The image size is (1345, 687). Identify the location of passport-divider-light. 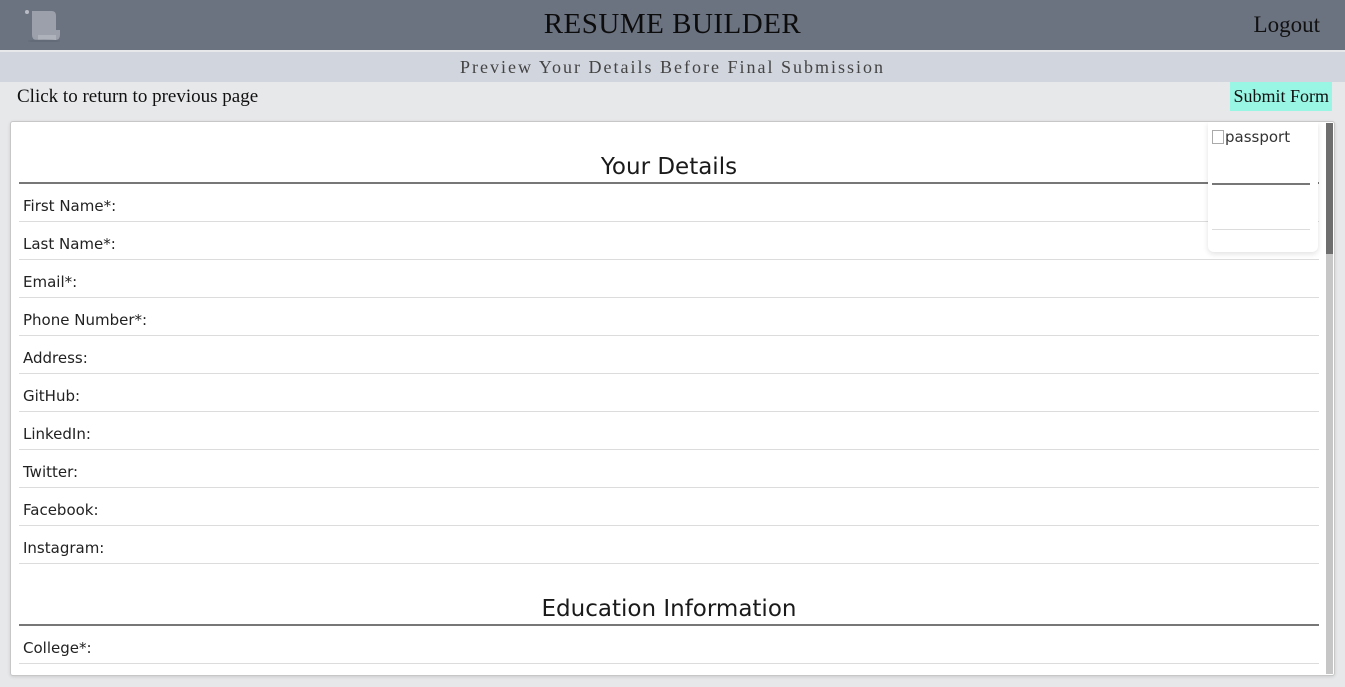
(1261, 229).